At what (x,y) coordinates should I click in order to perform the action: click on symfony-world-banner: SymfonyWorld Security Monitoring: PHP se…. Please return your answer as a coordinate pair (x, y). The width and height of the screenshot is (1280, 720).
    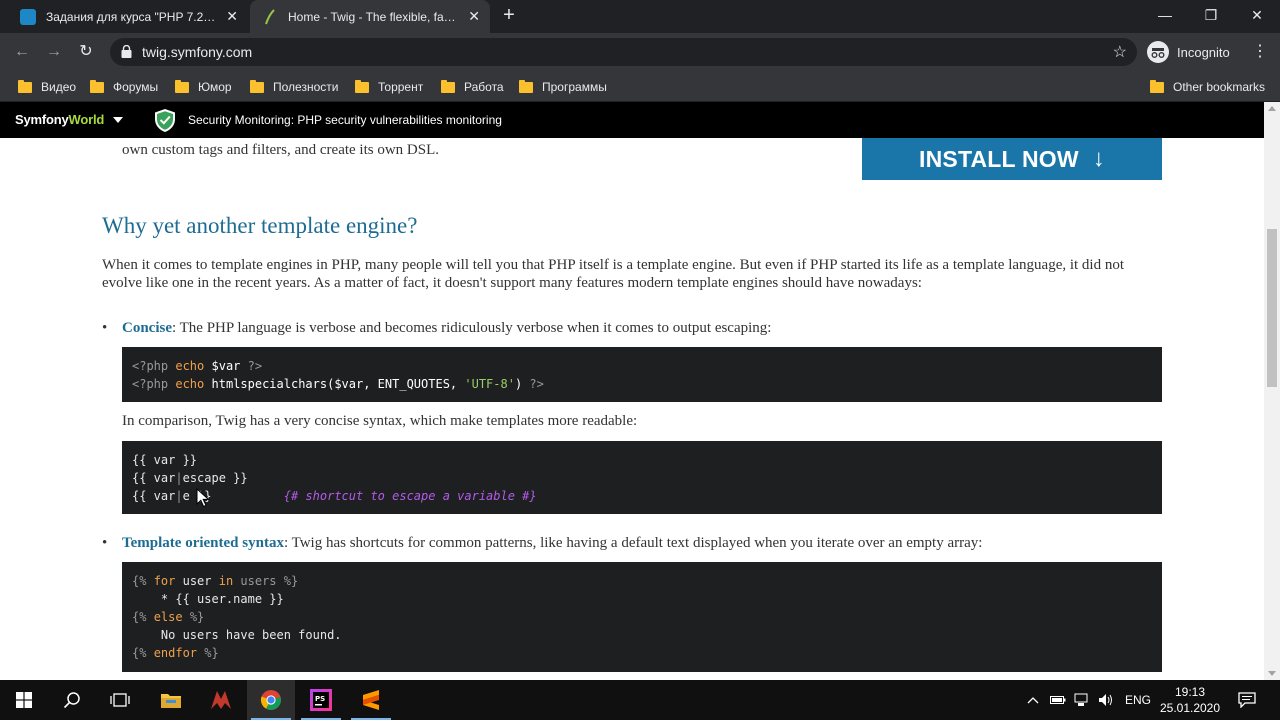
    Looking at the image, I should click on (632, 120).